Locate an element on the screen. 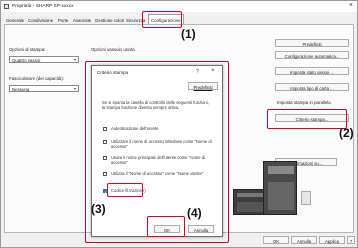  highlight-checkbox is located at coordinates (125, 190).